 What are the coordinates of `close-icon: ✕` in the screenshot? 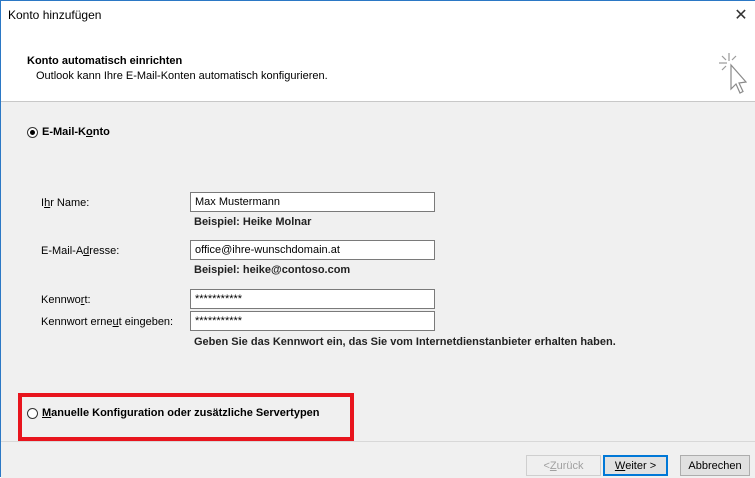 It's located at (741, 15).